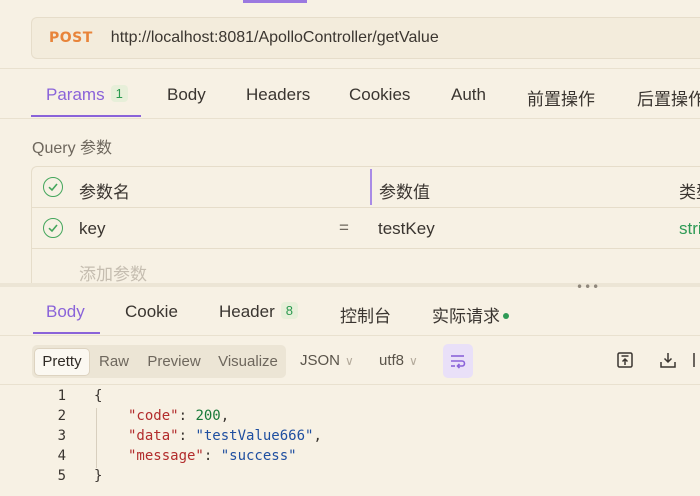 This screenshot has height=496, width=700. What do you see at coordinates (275, 1) in the screenshot?
I see `active-request-tab-indicator` at bounding box center [275, 1].